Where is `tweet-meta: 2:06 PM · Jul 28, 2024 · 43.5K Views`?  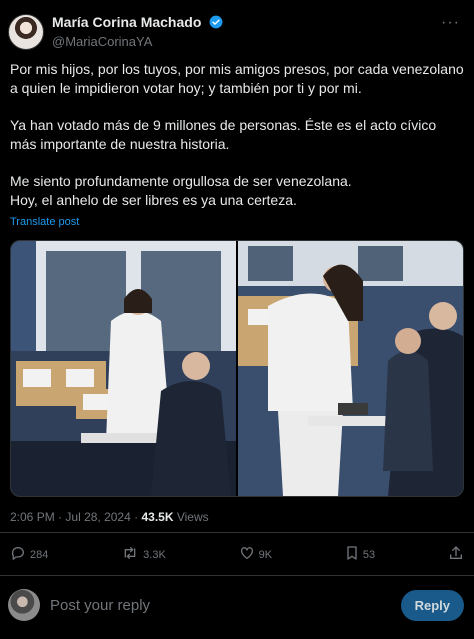 tweet-meta: 2:06 PM · Jul 28, 2024 · 43.5K Views is located at coordinates (109, 517).